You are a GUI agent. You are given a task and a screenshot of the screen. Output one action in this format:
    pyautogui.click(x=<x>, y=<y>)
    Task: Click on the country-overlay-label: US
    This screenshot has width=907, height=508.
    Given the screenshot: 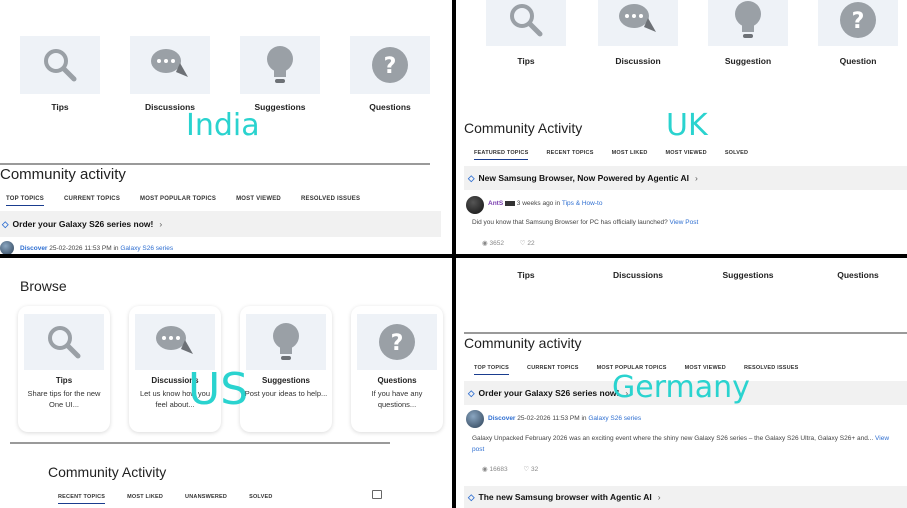 What is the action you would take?
    pyautogui.click(x=218, y=389)
    